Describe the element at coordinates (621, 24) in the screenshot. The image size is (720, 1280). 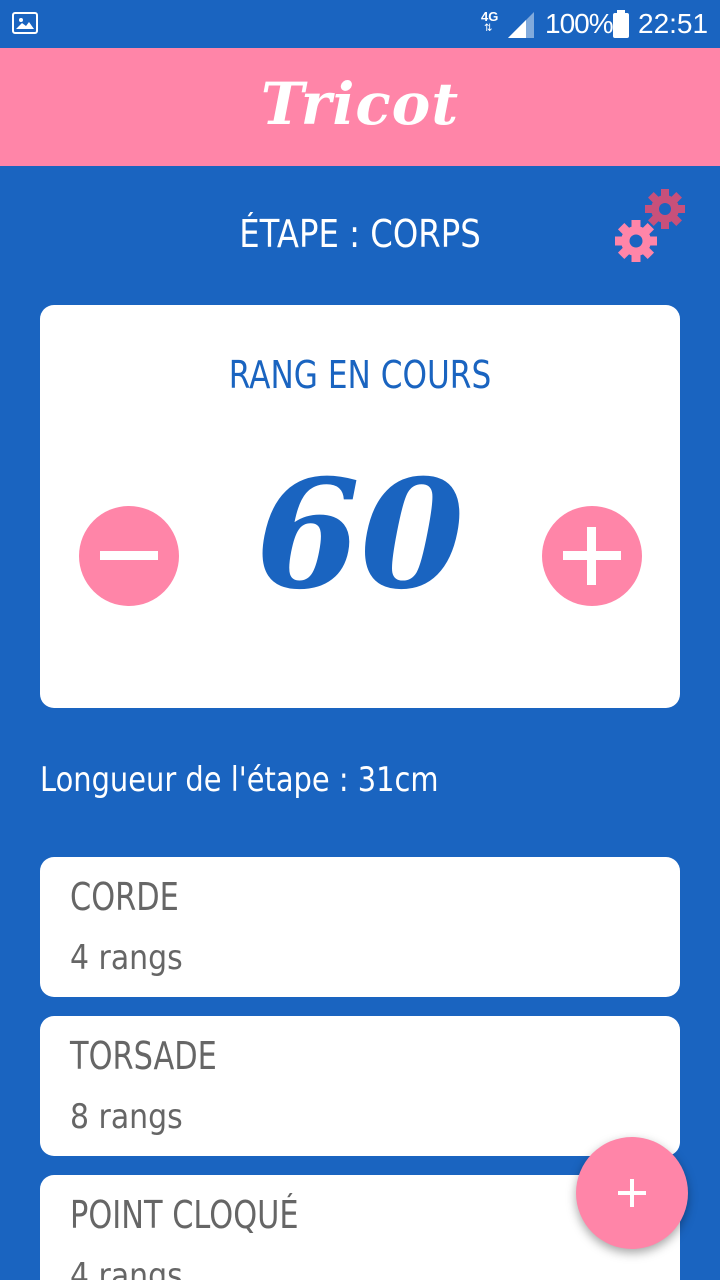
I see `battery-icon` at that location.